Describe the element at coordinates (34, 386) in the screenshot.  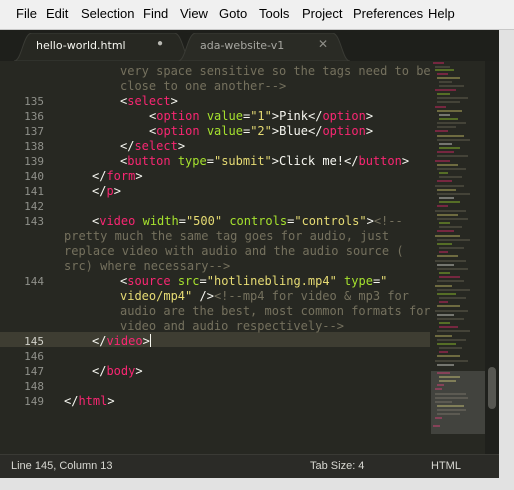
I see `line-number: 148` at that location.